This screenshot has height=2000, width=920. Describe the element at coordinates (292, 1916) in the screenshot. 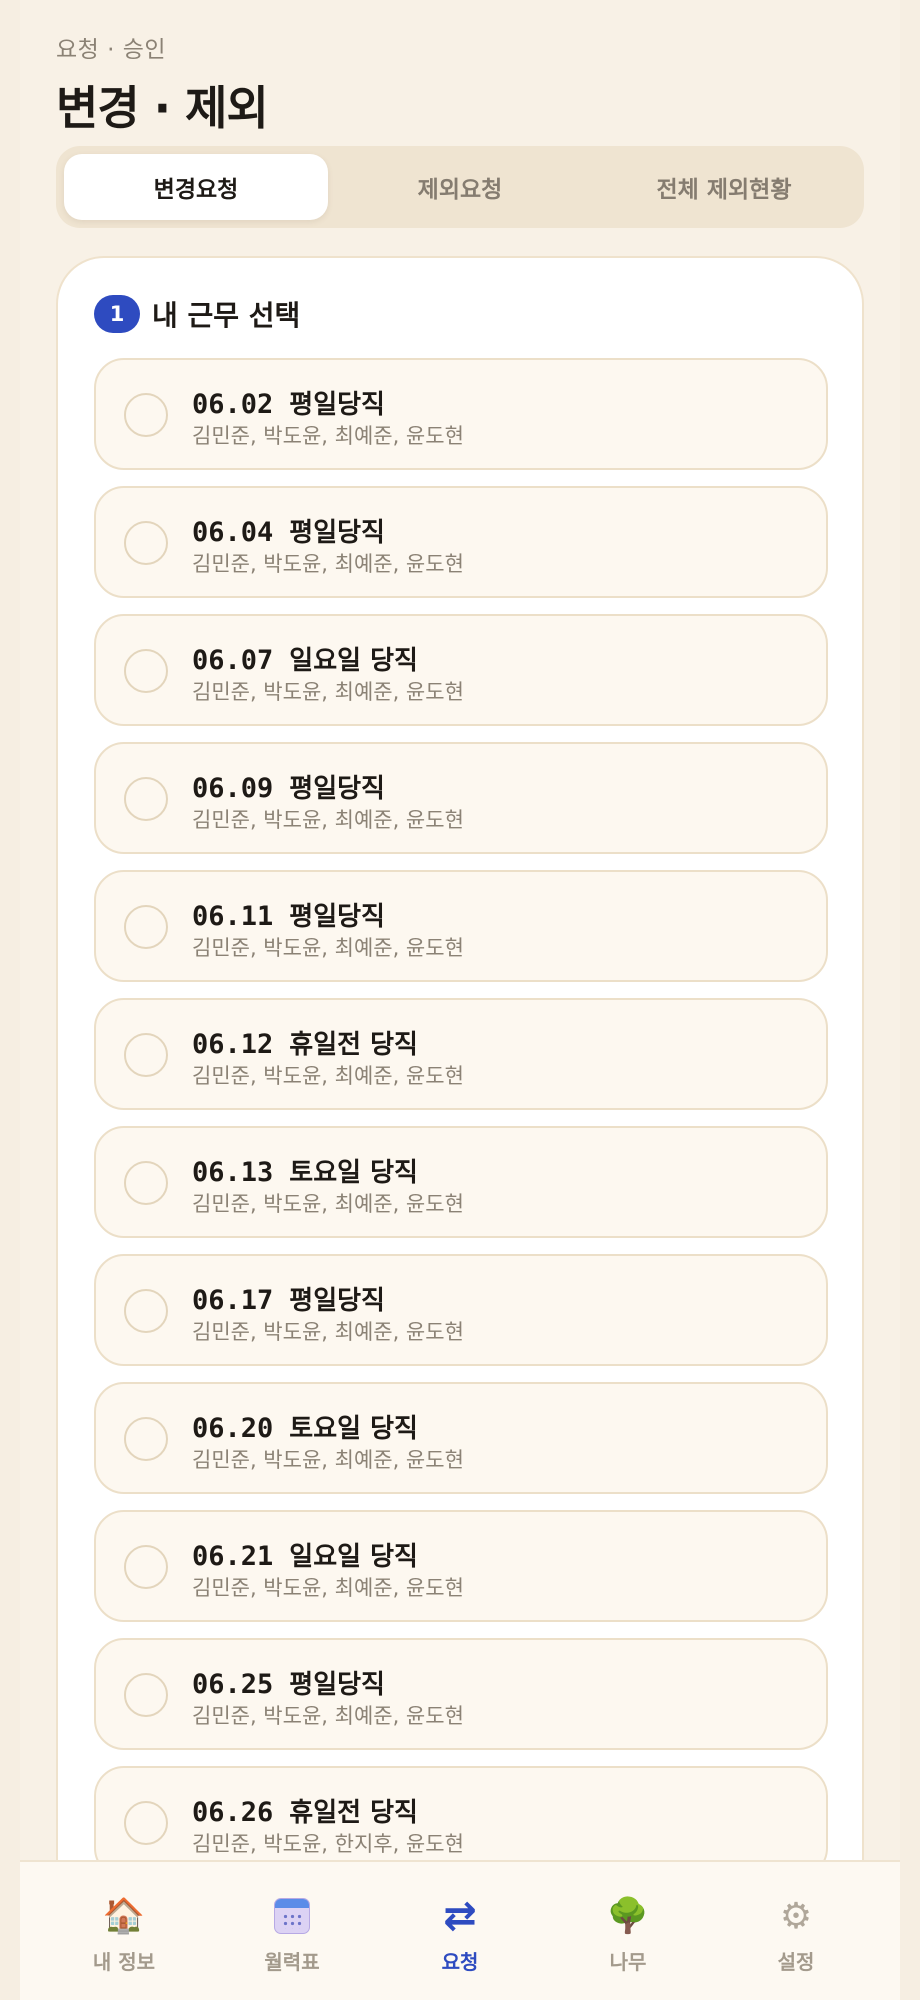

I see `calendar-icon` at that location.